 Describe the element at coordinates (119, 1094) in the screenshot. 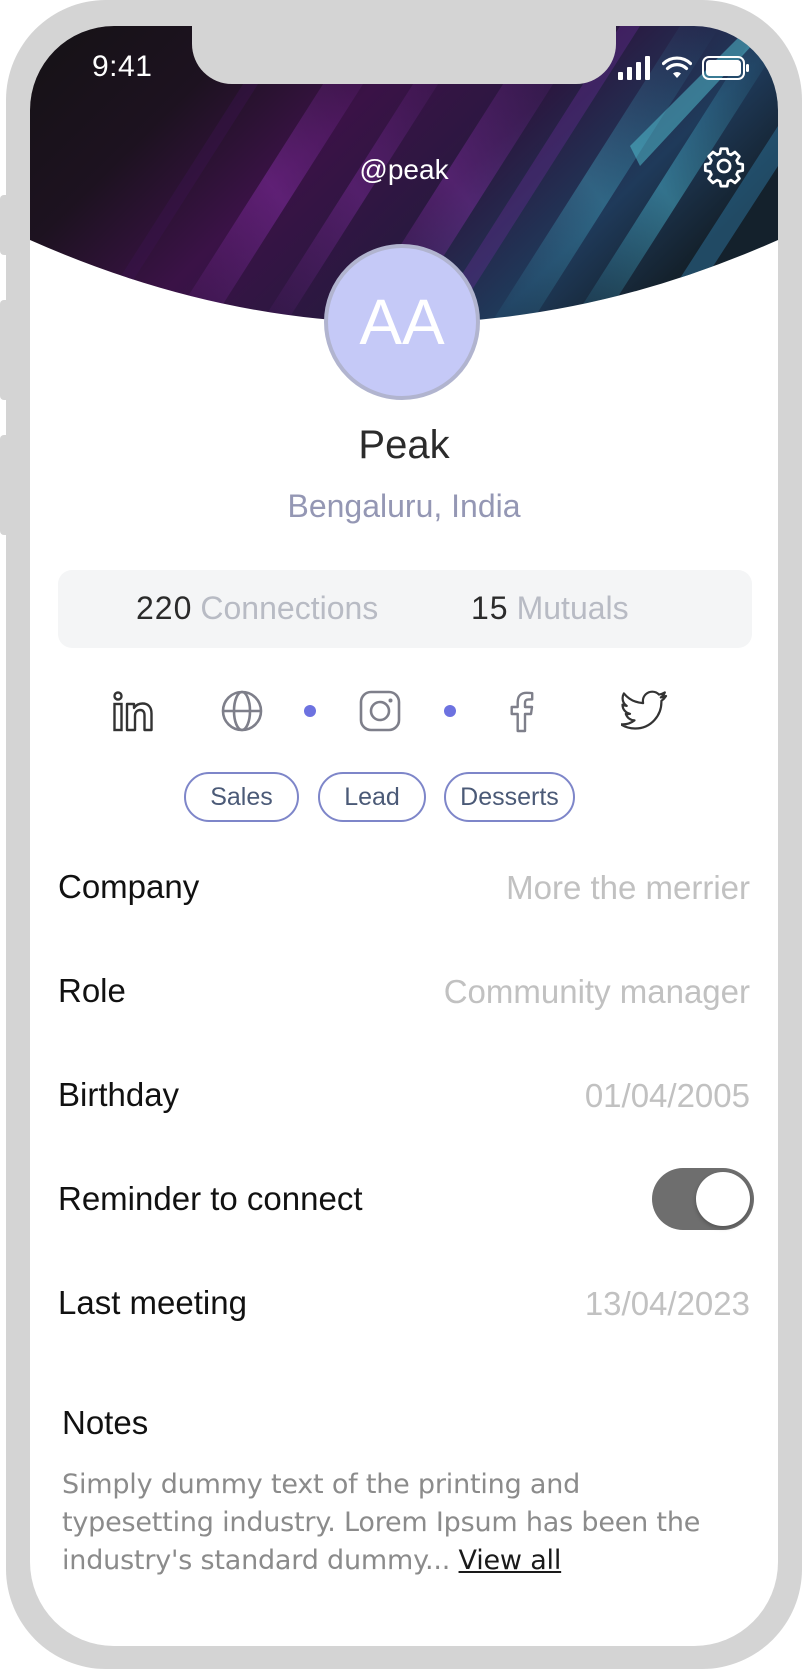

I see `birthday-label: Birthday` at that location.